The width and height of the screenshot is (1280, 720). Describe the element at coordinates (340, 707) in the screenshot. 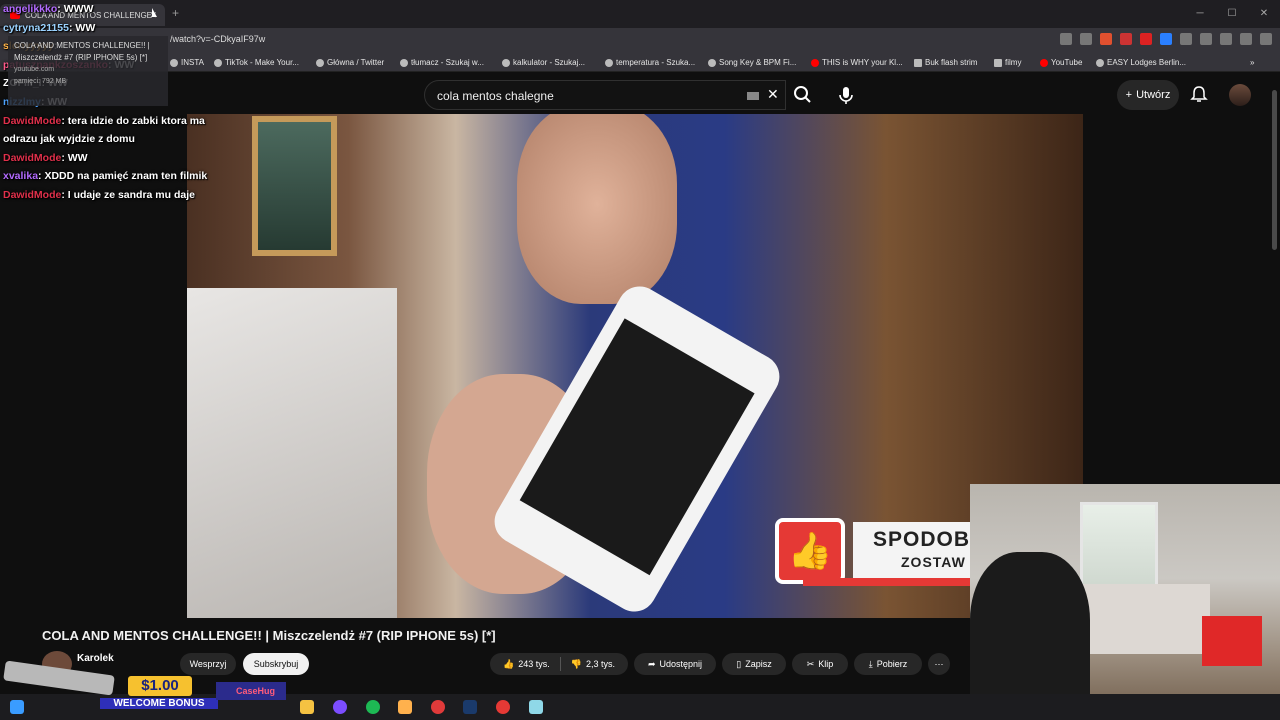

I see `messenger-icon` at that location.